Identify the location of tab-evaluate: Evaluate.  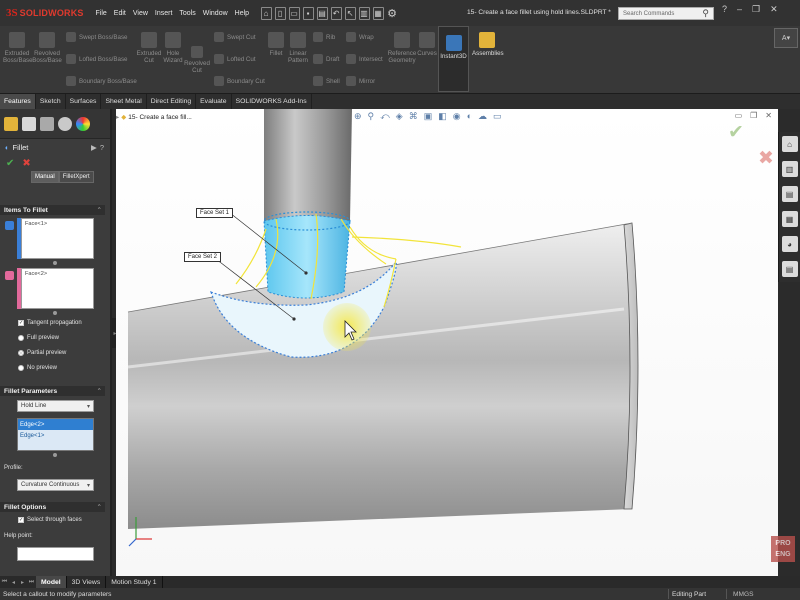
(214, 101).